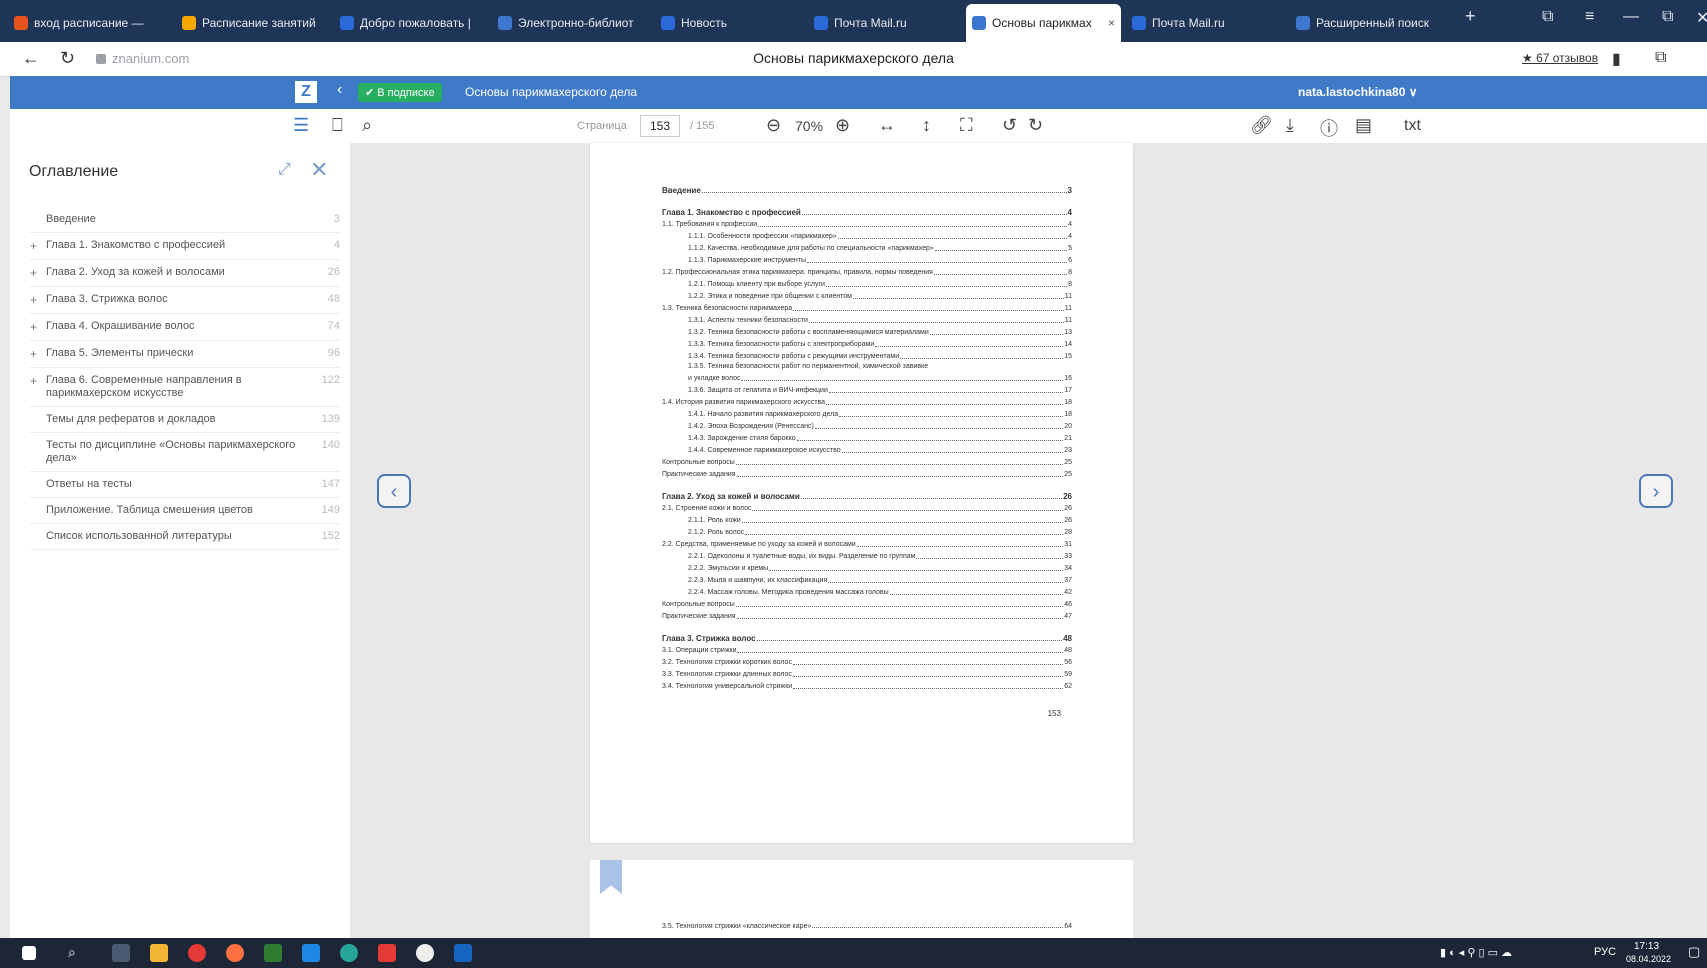 This screenshot has height=968, width=1707. Describe the element at coordinates (349, 953) in the screenshot. I see `edge-icon` at that location.